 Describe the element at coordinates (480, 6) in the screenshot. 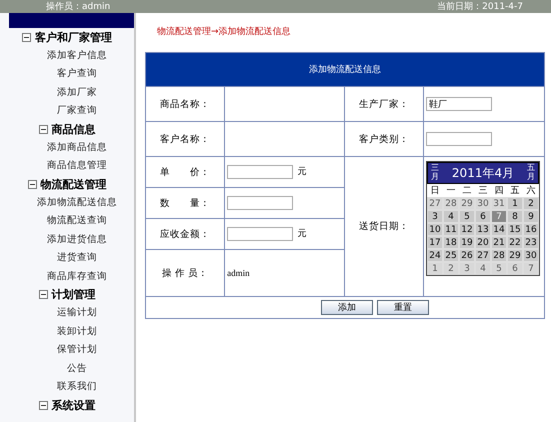

I see `current-date: 当前日期：2011-4-7` at that location.